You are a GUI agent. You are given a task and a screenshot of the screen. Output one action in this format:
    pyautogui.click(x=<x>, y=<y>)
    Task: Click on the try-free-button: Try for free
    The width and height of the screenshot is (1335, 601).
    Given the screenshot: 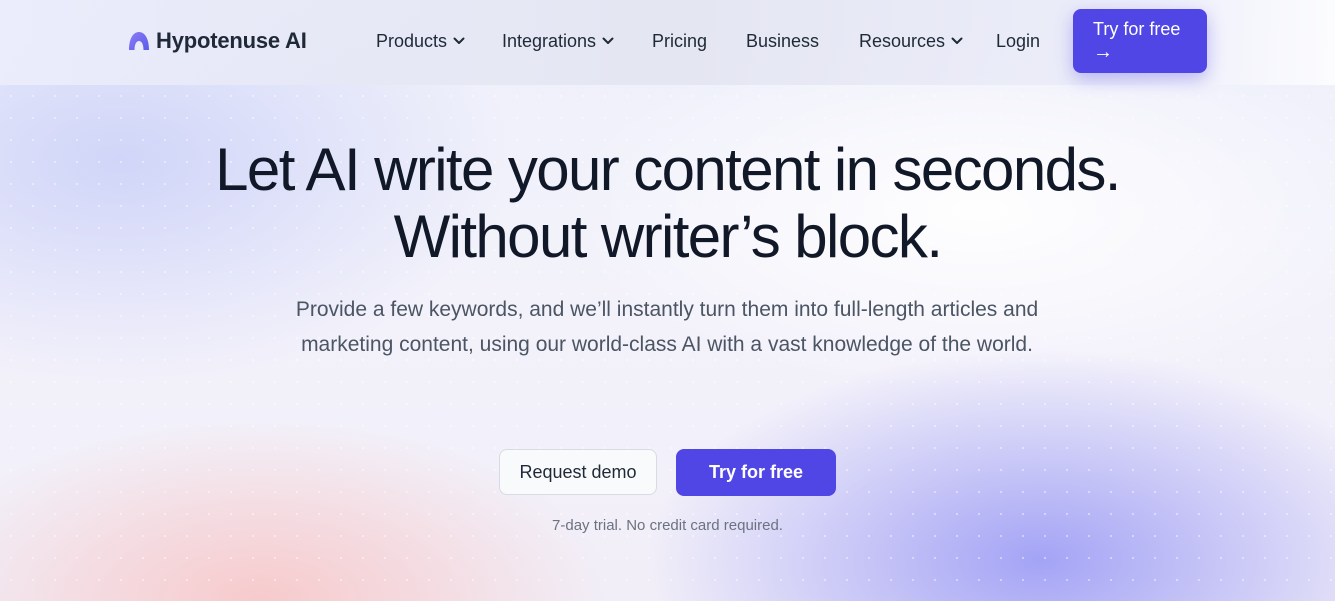 What is the action you would take?
    pyautogui.click(x=756, y=472)
    